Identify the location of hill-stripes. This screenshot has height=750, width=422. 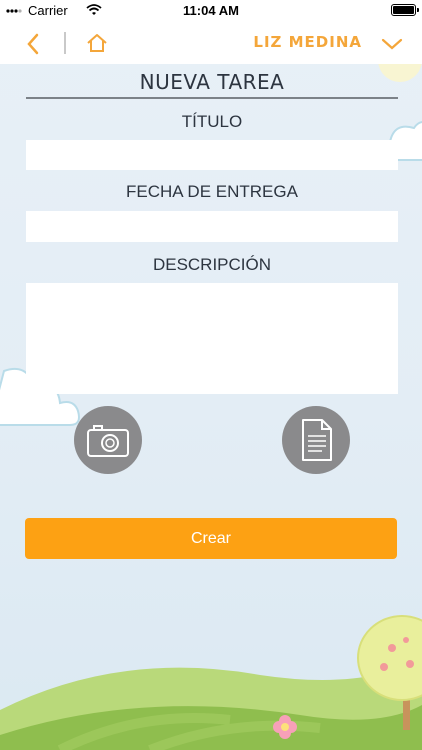
(189, 731).